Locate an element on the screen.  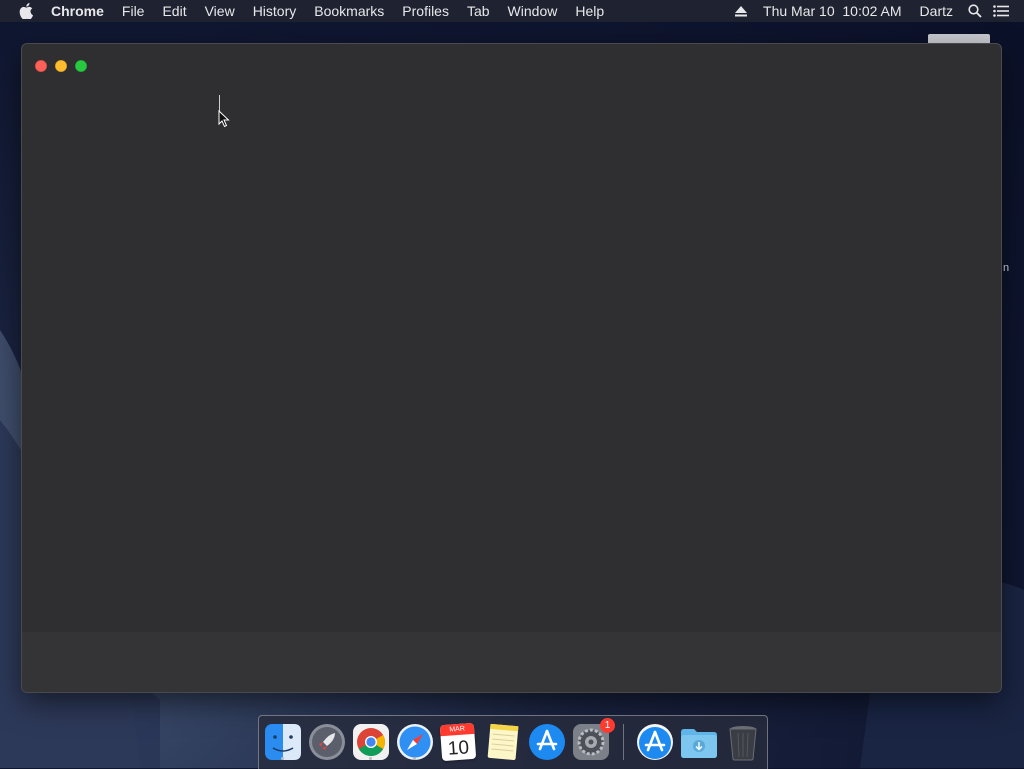
trash-icon is located at coordinates (743, 743).